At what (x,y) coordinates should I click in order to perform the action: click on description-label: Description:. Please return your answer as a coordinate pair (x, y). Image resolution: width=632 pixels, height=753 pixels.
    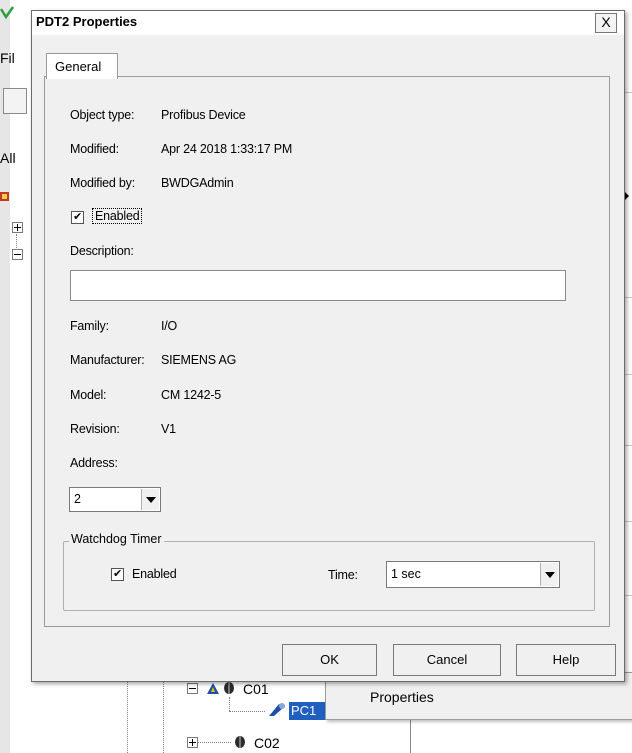
    Looking at the image, I should click on (102, 251).